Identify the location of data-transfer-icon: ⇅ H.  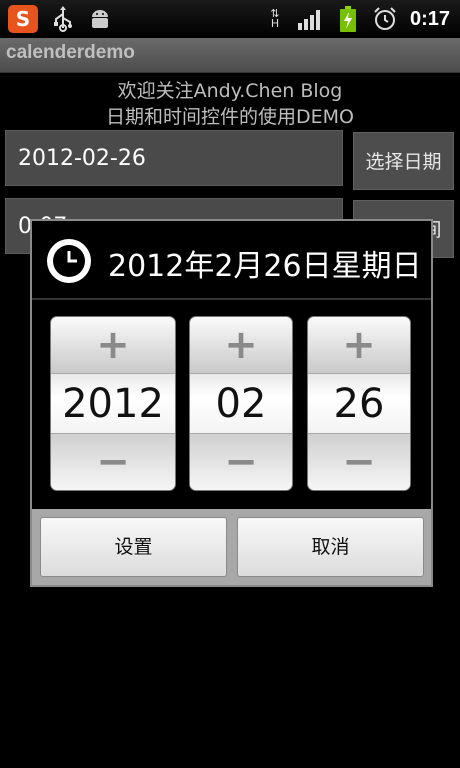
(275, 19).